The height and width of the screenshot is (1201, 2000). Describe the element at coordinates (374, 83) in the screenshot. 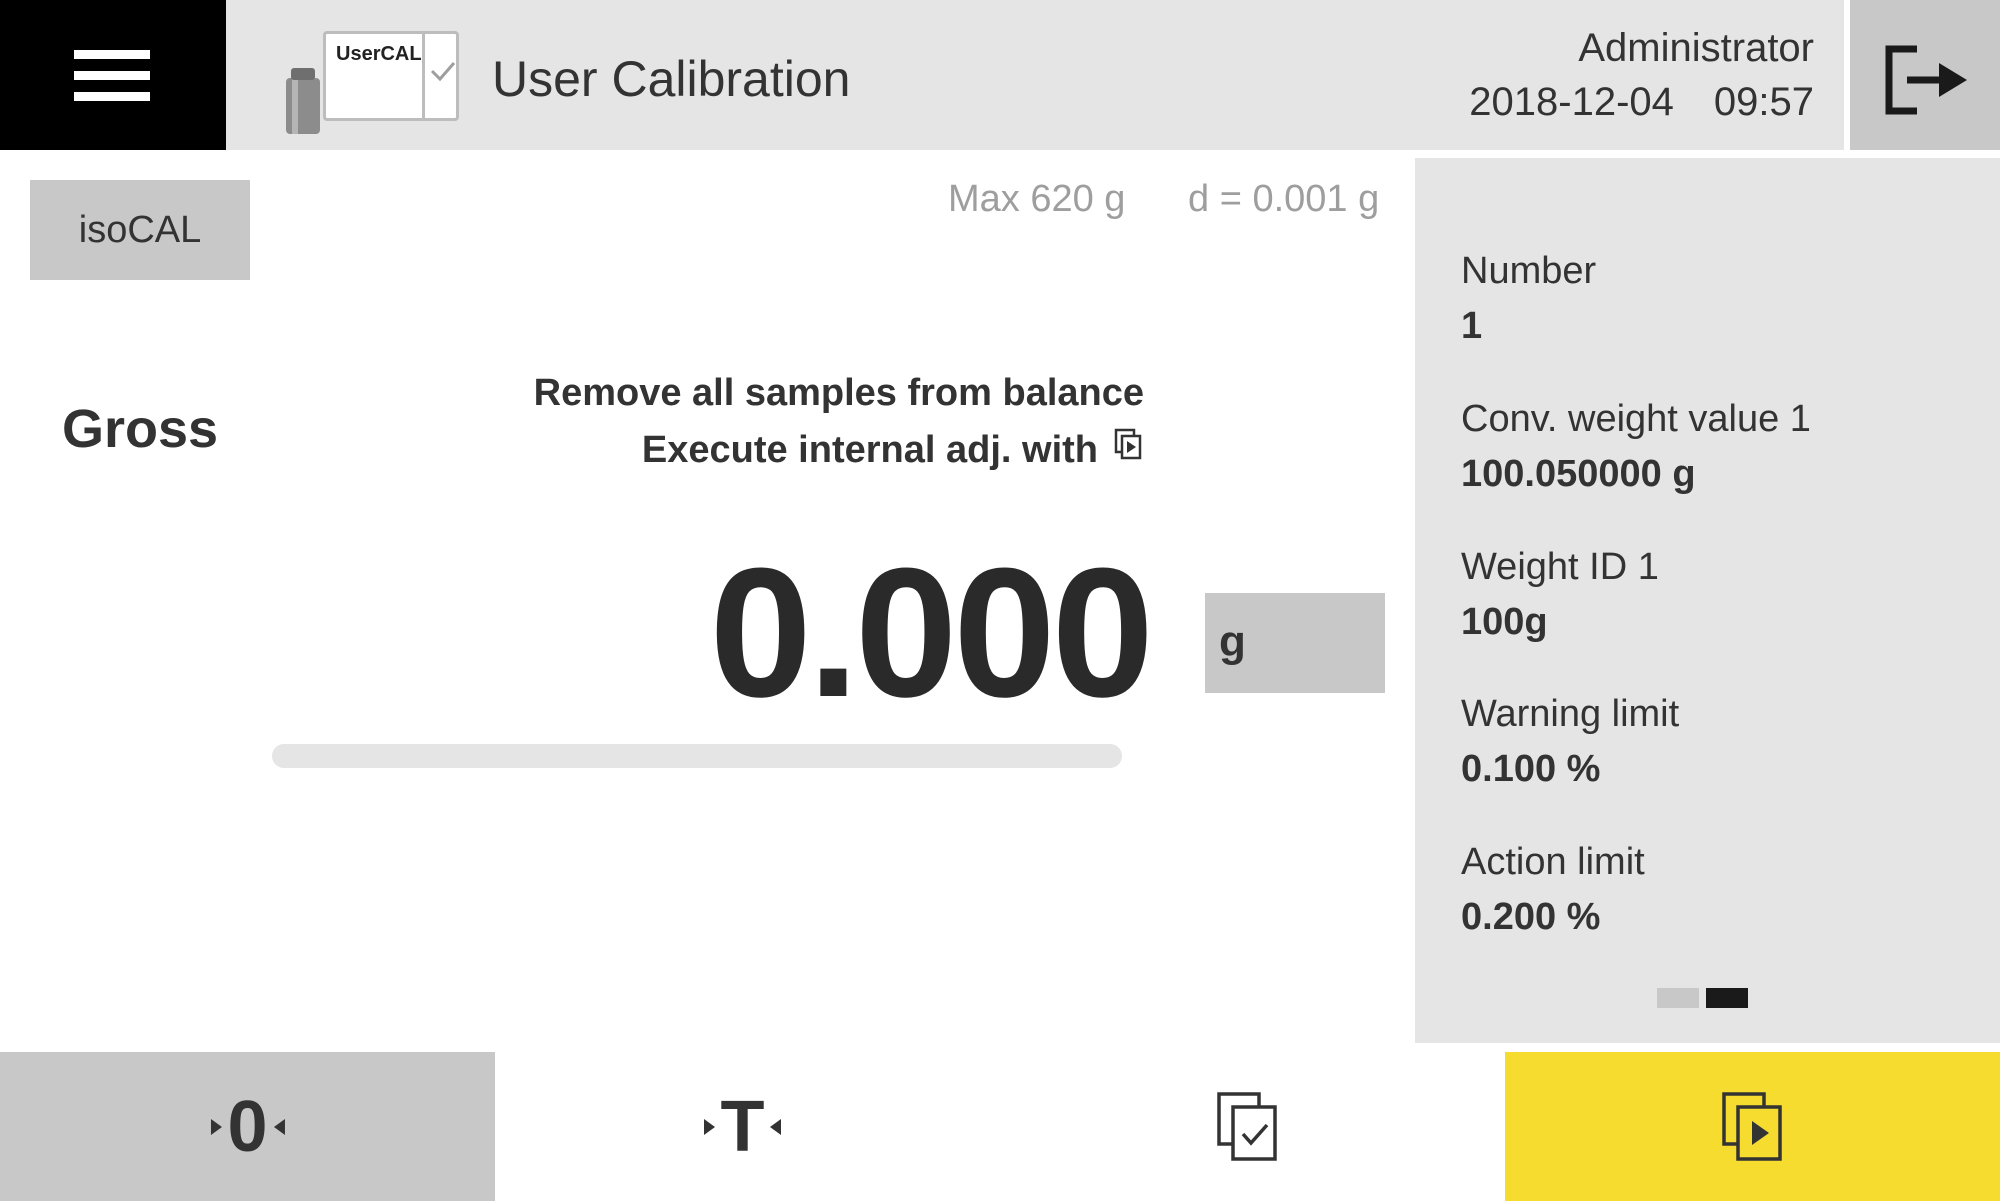

I see `usercal-weight-icon: UserCAL` at that location.